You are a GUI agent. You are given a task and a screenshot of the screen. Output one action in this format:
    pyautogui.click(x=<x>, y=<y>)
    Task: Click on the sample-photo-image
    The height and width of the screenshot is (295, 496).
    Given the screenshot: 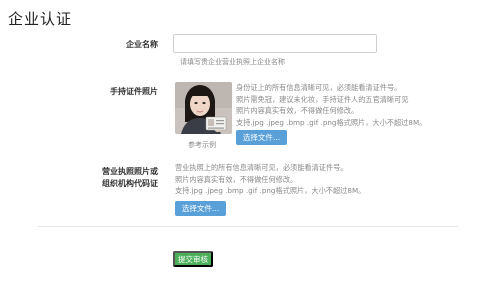 What is the action you would take?
    pyautogui.click(x=203, y=108)
    